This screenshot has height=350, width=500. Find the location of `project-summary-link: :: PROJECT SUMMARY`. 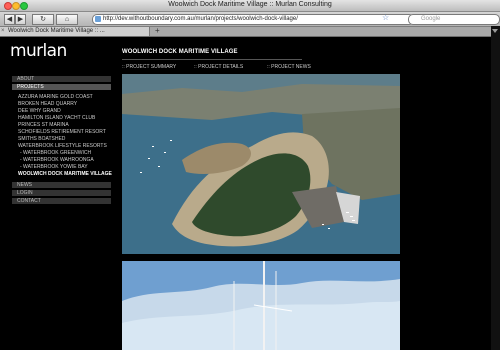

project-summary-link: :: PROJECT SUMMARY is located at coordinates (149, 67).